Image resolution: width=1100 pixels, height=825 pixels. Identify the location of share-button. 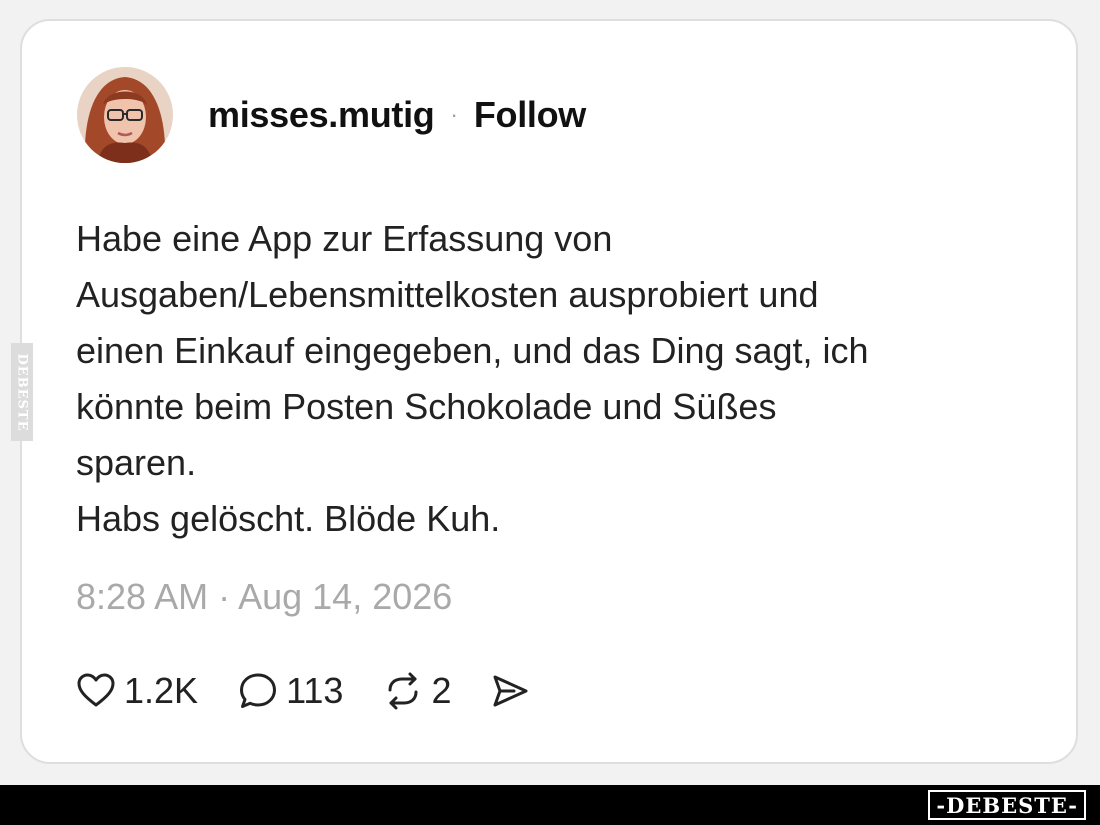
(510, 691).